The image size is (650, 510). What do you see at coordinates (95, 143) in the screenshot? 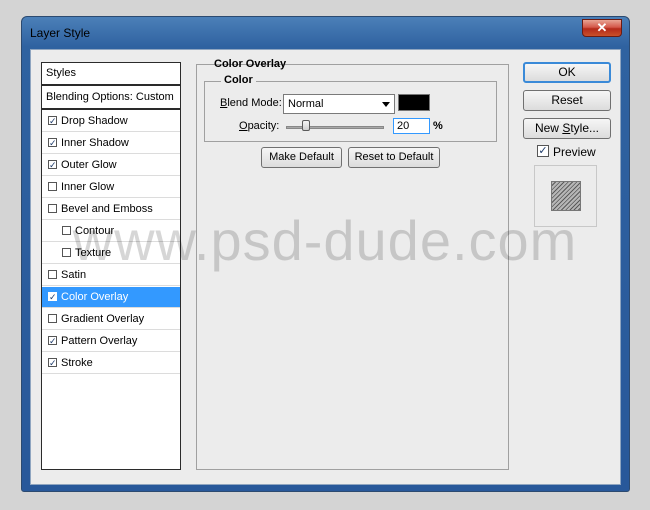
I see `style-item-label: Inner Shadow` at bounding box center [95, 143].